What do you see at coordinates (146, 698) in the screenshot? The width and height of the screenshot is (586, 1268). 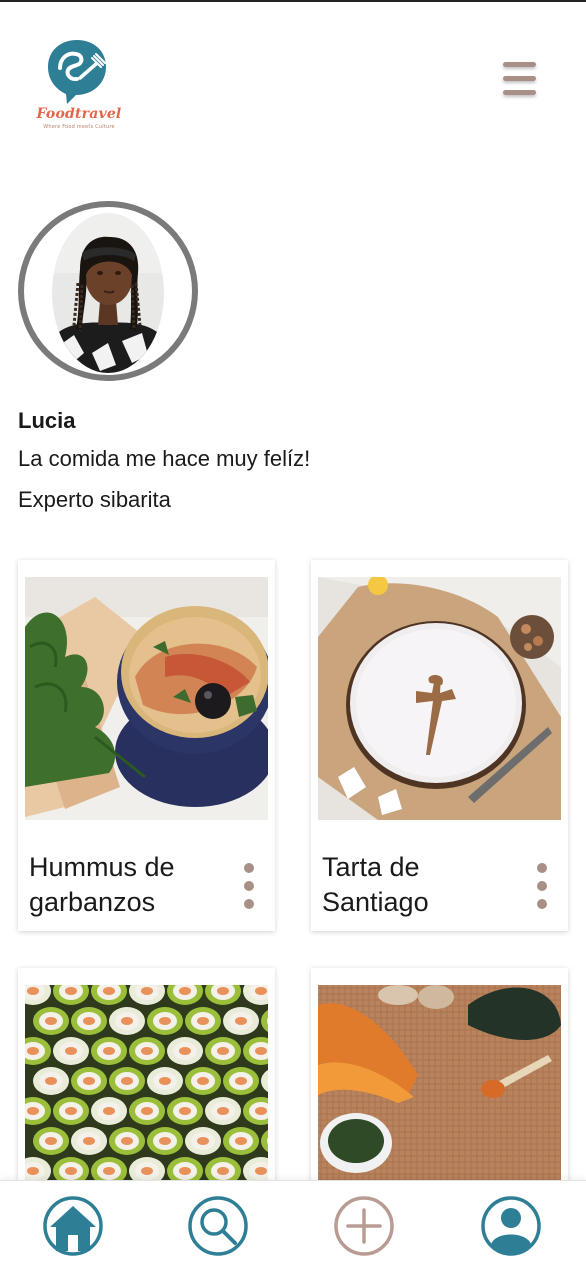 I see `hummus-photo` at bounding box center [146, 698].